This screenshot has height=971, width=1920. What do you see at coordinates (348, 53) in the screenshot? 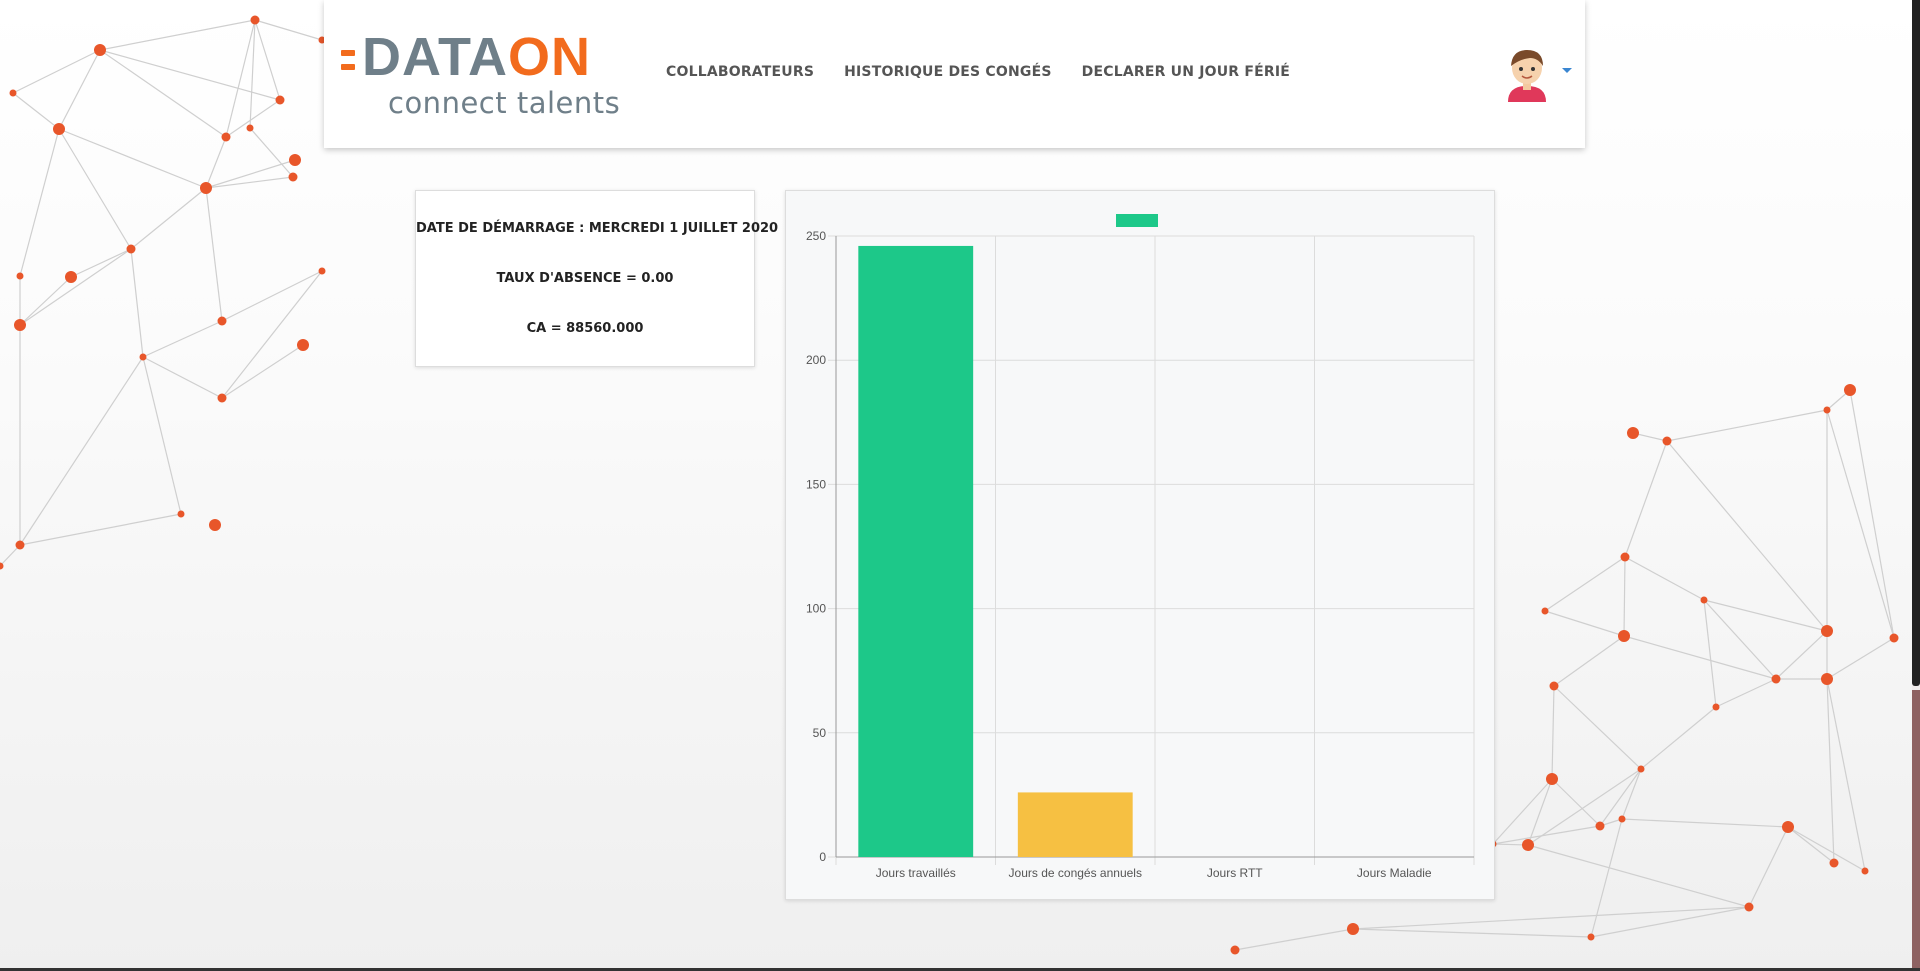
I see `logo-dash-top` at bounding box center [348, 53].